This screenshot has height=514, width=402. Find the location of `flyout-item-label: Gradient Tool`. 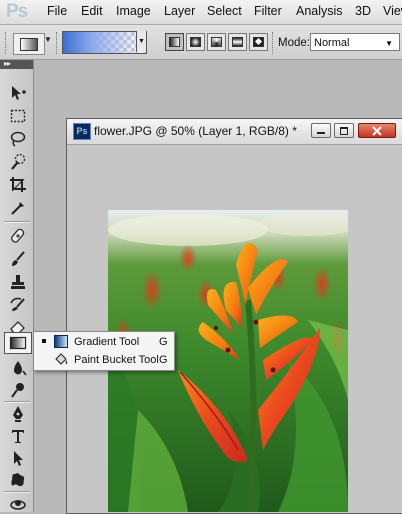

flyout-item-label: Gradient Tool is located at coordinates (107, 342).